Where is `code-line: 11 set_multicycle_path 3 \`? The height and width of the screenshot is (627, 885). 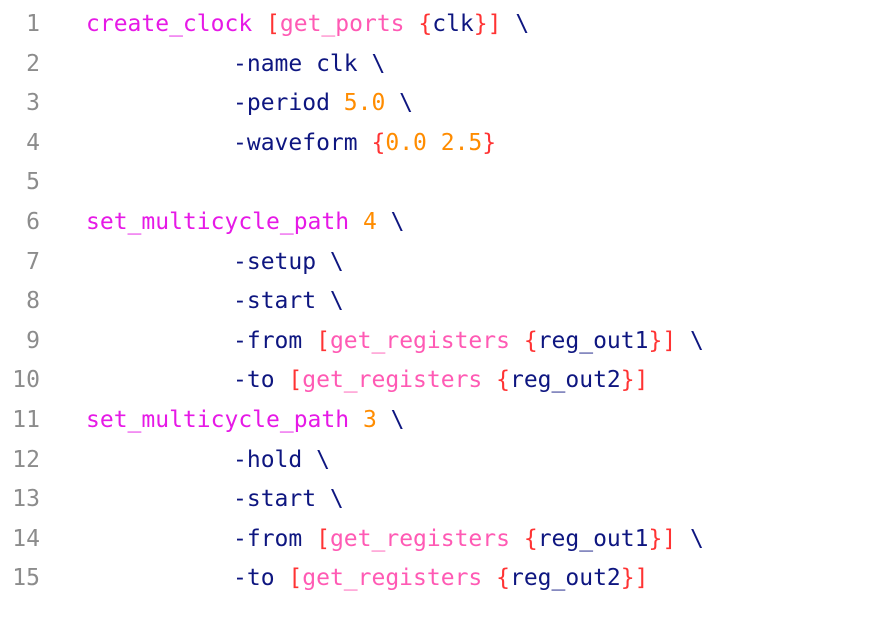
code-line: 11 set_multicycle_path 3 \ is located at coordinates (442, 420).